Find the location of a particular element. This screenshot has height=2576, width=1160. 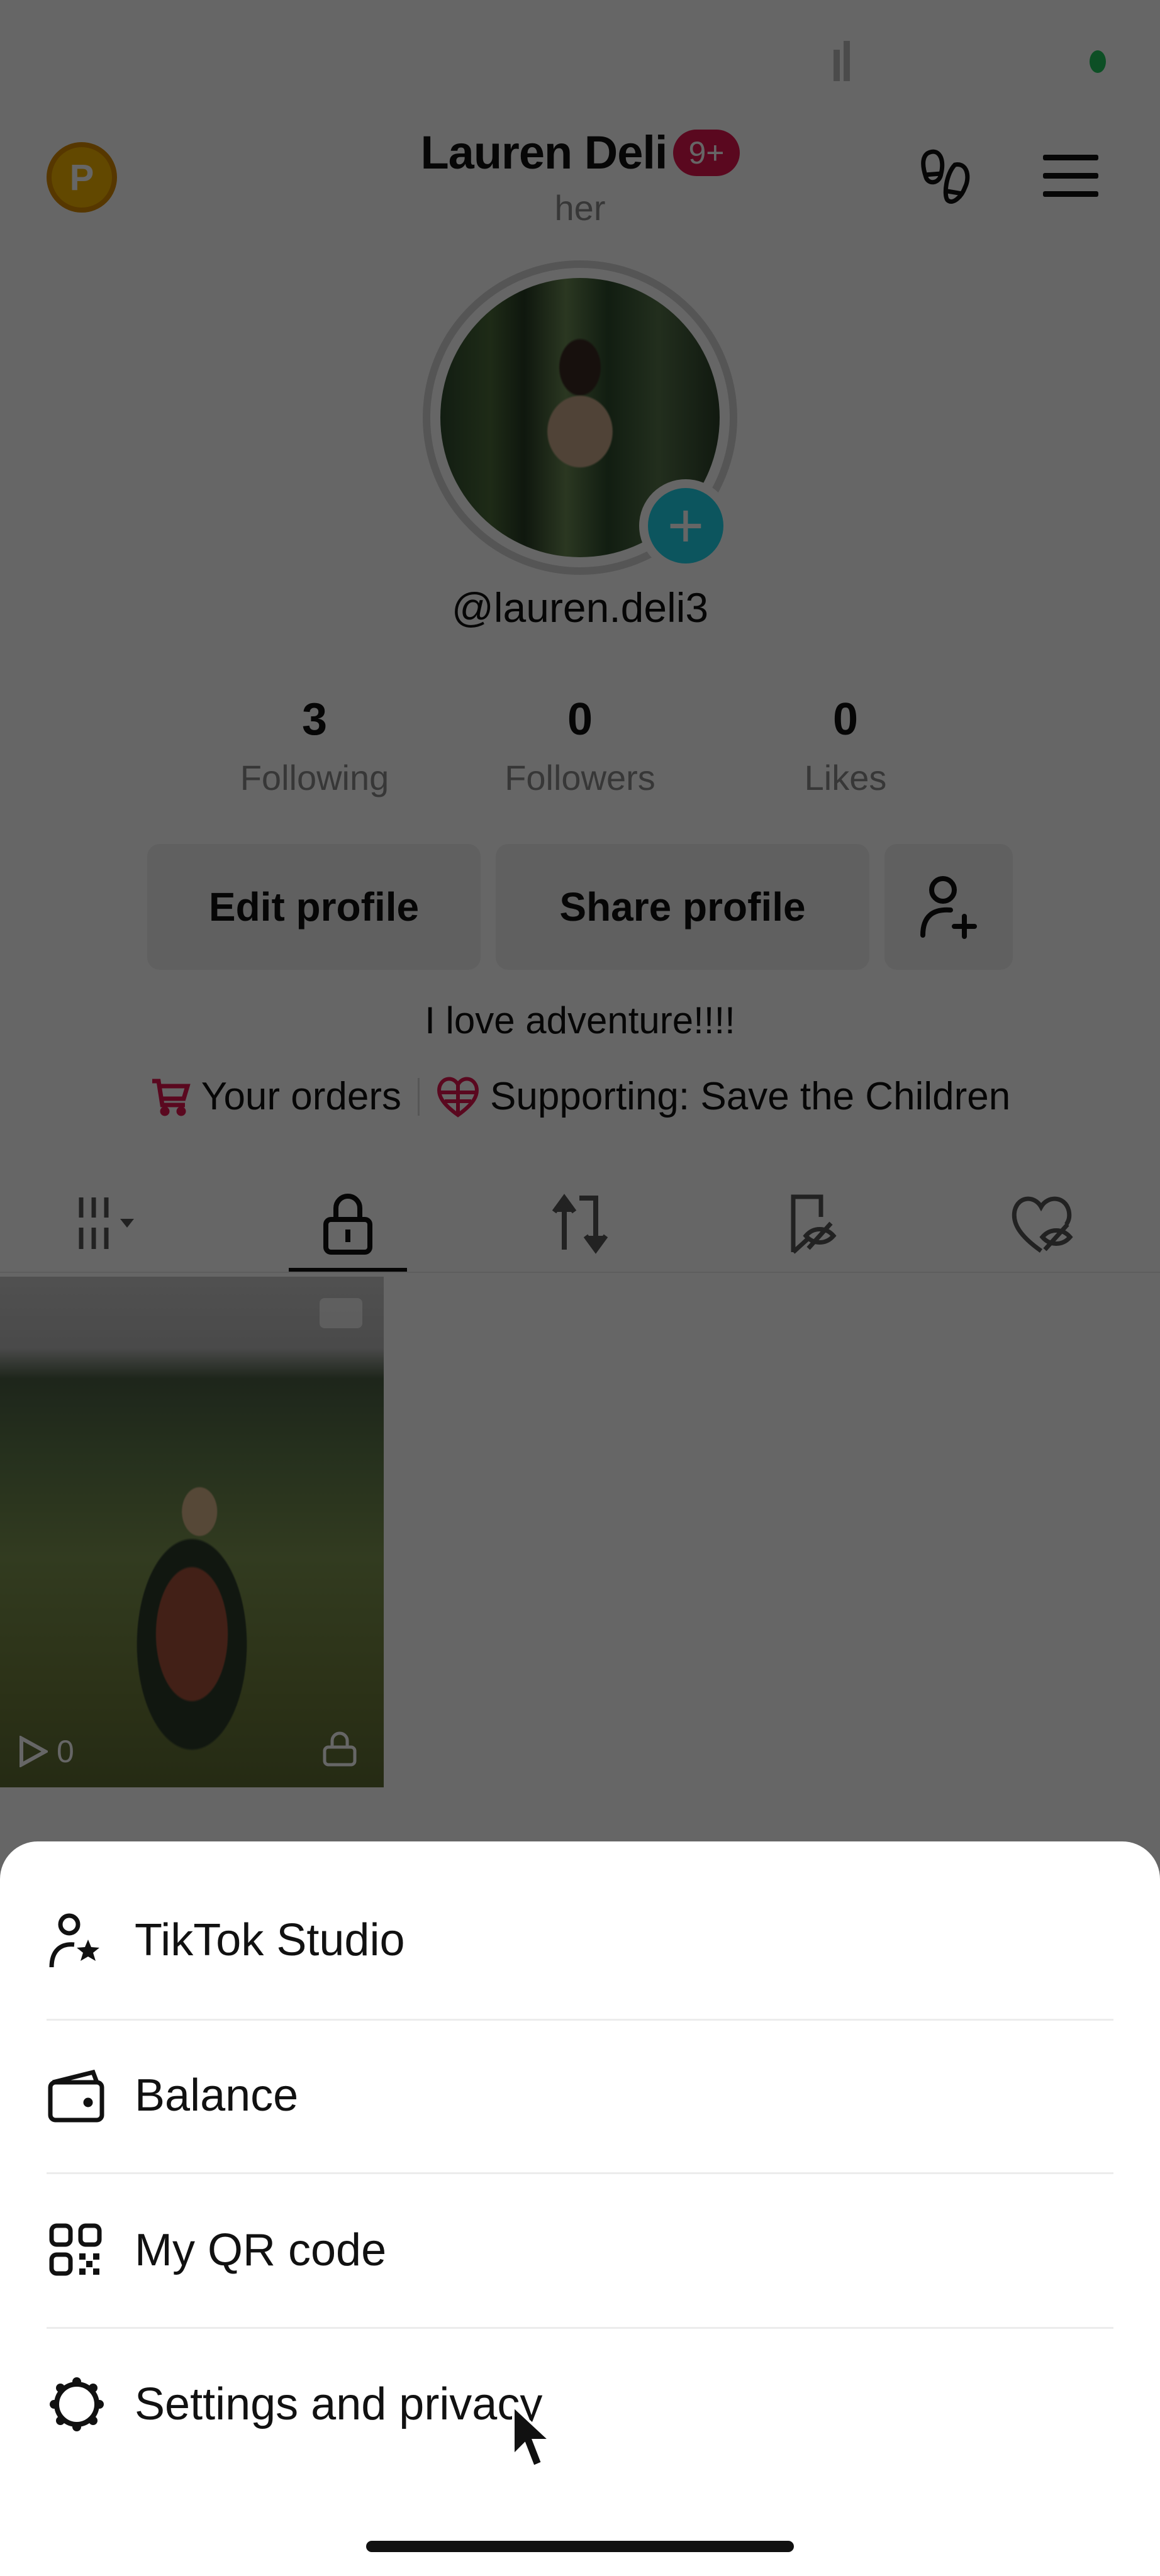

gear-icon is located at coordinates (77, 2404).